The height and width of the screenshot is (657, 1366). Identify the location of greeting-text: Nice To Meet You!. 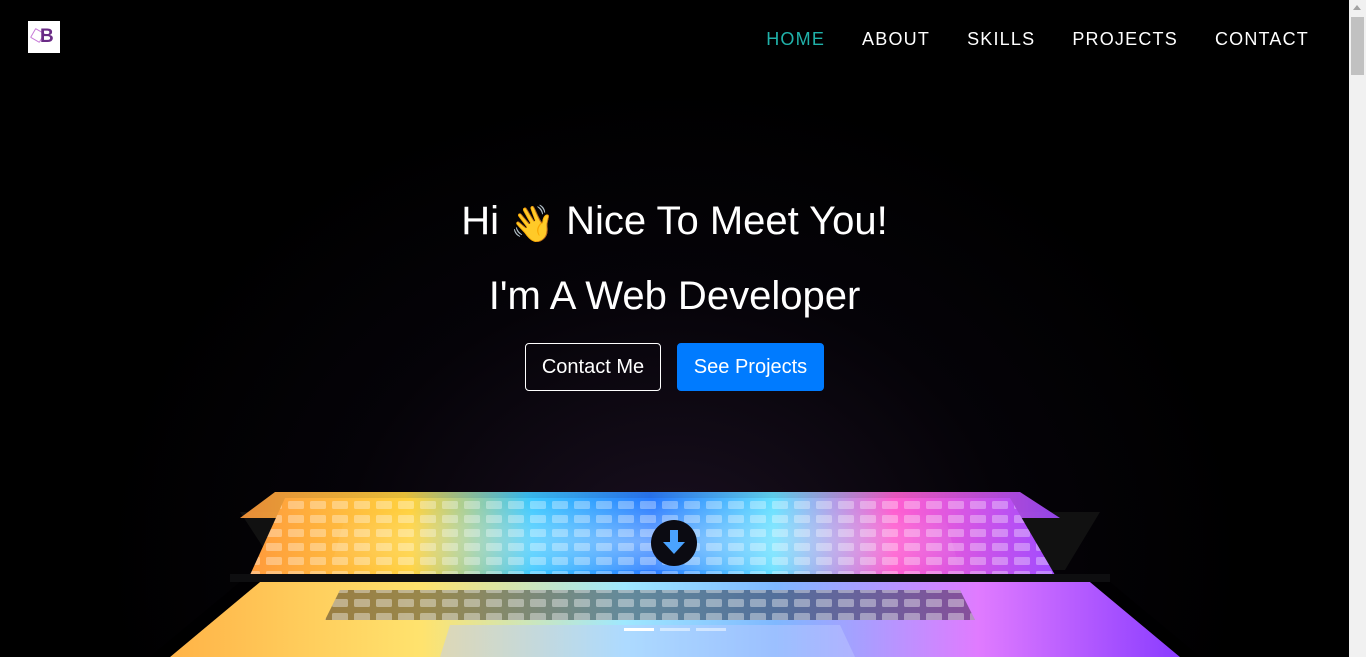
(727, 221).